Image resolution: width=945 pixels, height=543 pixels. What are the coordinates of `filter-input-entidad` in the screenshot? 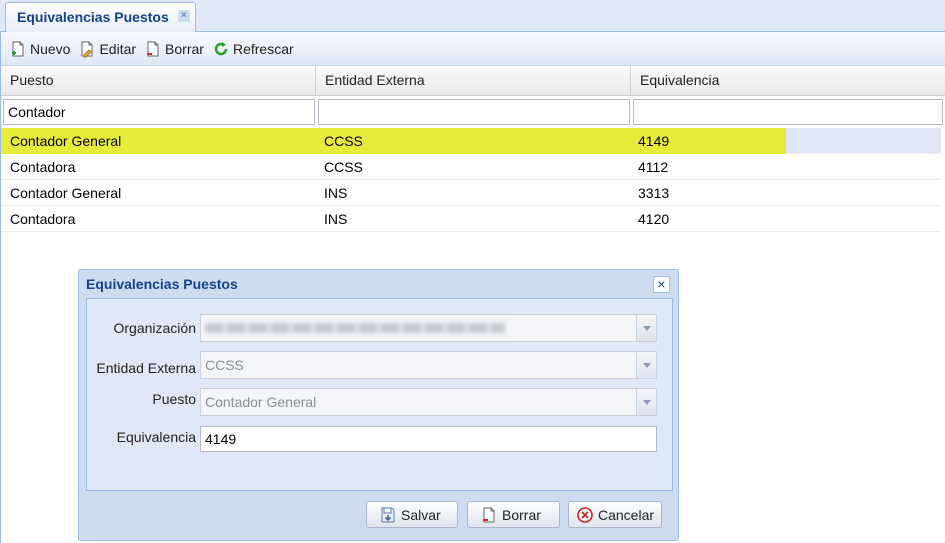 It's located at (474, 112).